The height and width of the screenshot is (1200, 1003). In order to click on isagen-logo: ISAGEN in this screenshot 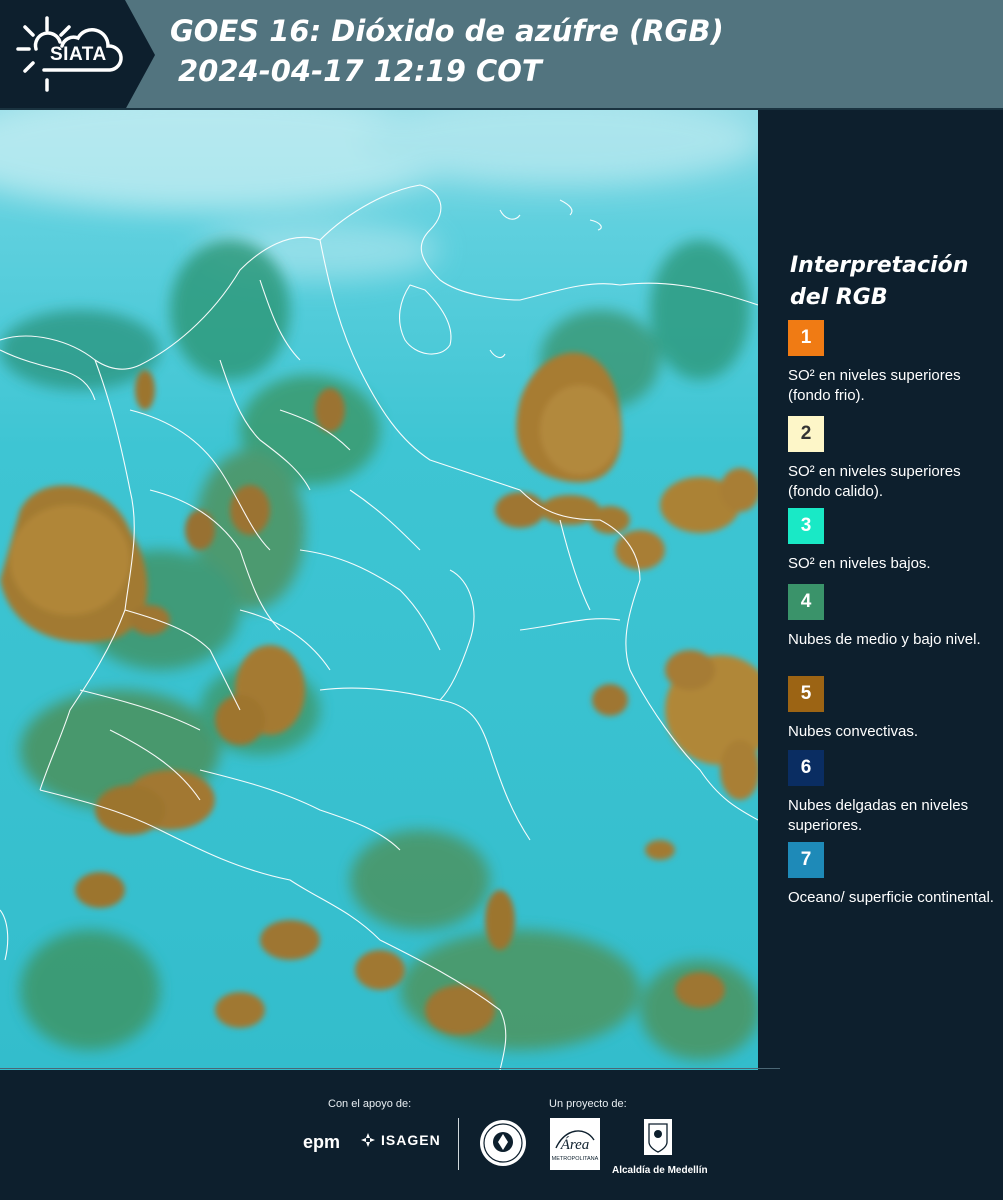, I will do `click(400, 1140)`.